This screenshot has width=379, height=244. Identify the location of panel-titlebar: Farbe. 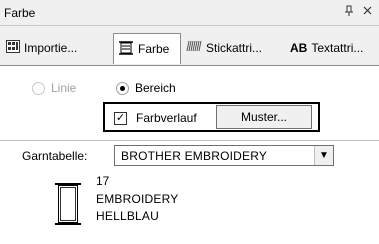
(189, 13).